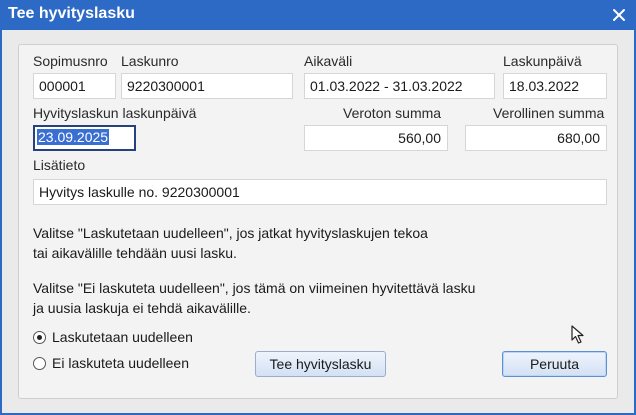  What do you see at coordinates (555, 86) in the screenshot?
I see `invoice-date-field: 18.03.2022` at bounding box center [555, 86].